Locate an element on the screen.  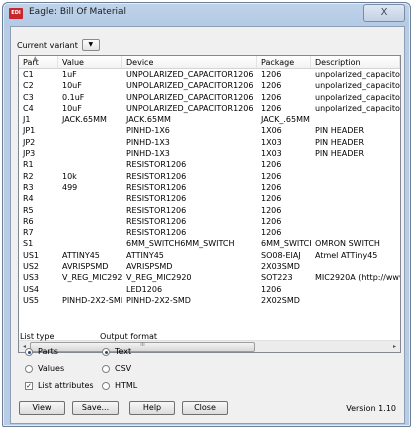
column-header-package: Package is located at coordinates (284, 62).